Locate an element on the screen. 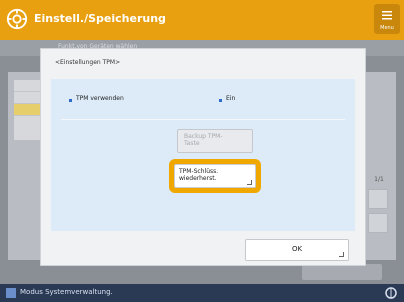 The image size is (404, 302). header-bar: Einstell./Speicherung Menu is located at coordinates (202, 20).